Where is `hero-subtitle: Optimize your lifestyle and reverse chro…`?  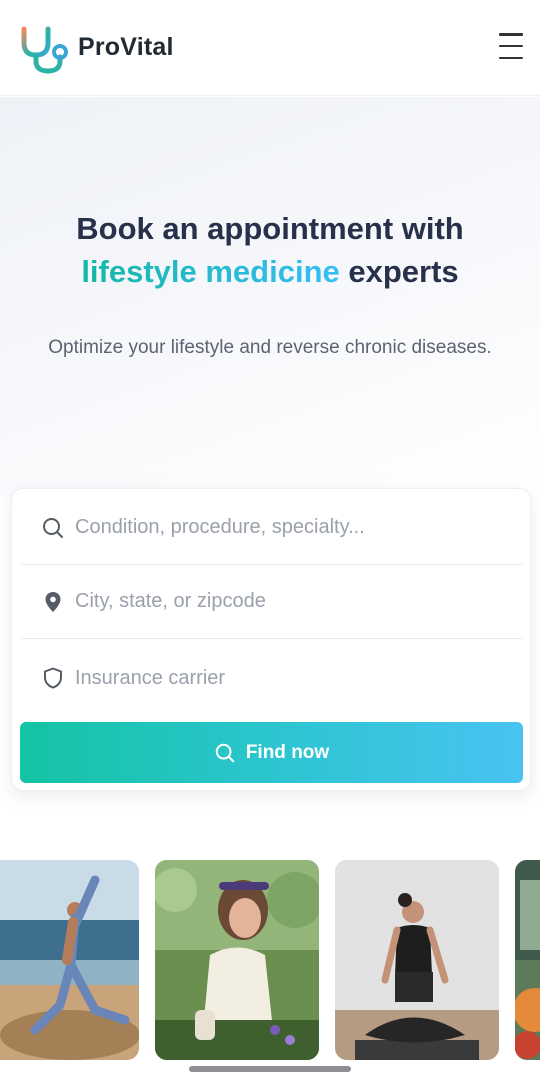 hero-subtitle: Optimize your lifestyle and reverse chro… is located at coordinates (270, 347).